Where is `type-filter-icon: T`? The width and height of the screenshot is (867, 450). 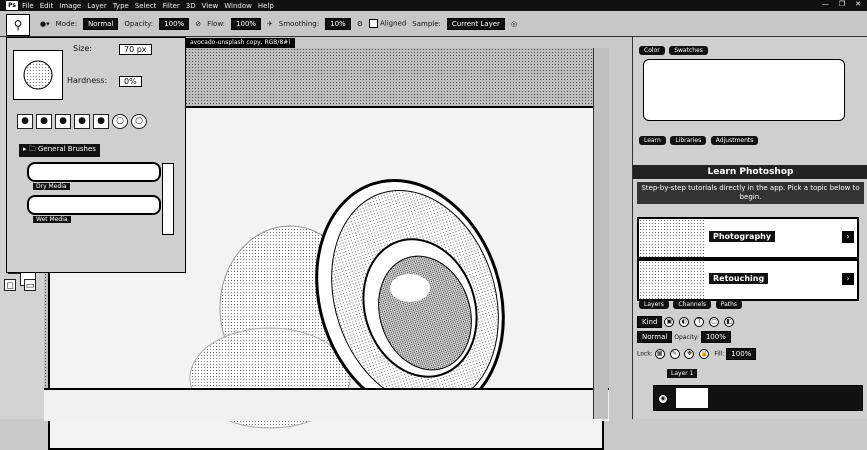 type-filter-icon: T is located at coordinates (699, 322).